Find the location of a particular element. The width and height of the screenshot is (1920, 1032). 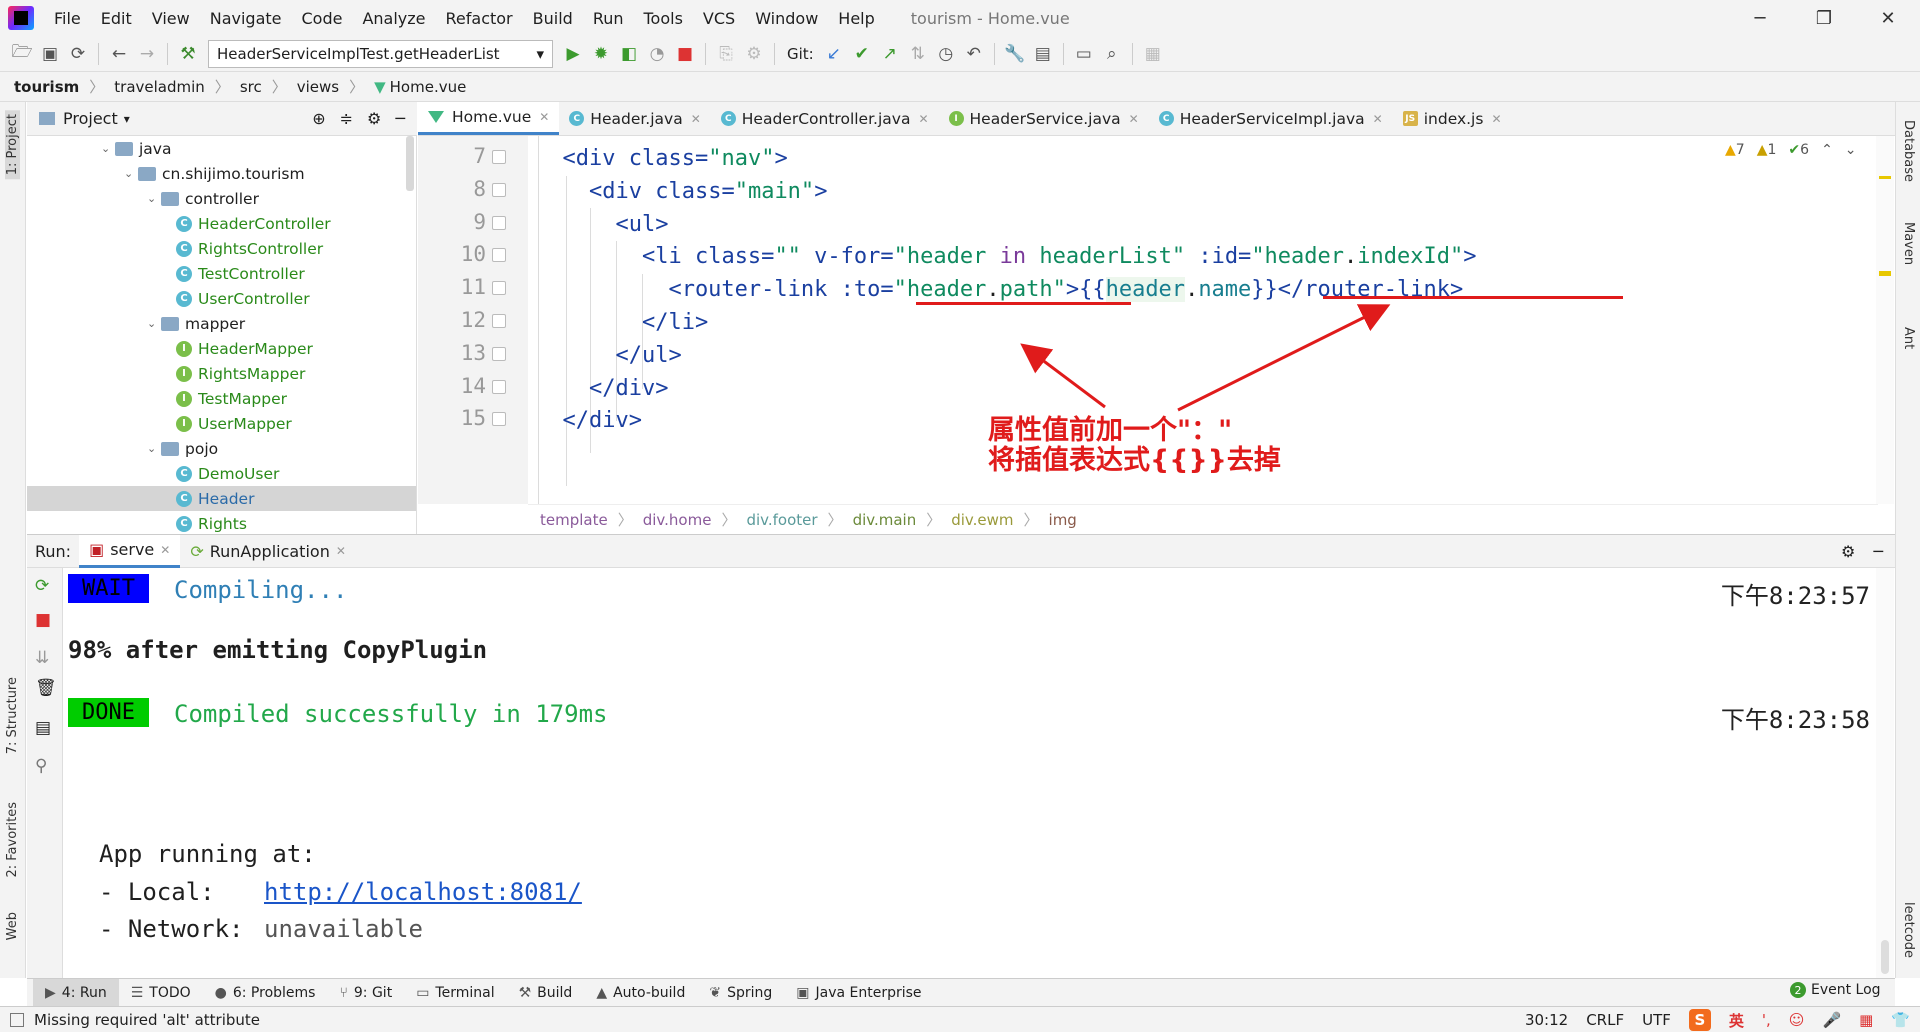

rollback-icon: ↶ is located at coordinates (974, 54).